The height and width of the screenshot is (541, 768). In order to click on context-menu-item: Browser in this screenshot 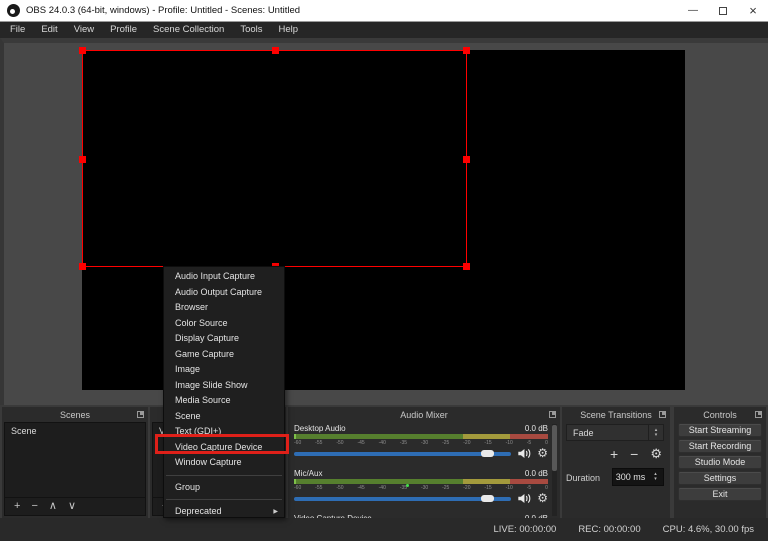, I will do `click(224, 308)`.